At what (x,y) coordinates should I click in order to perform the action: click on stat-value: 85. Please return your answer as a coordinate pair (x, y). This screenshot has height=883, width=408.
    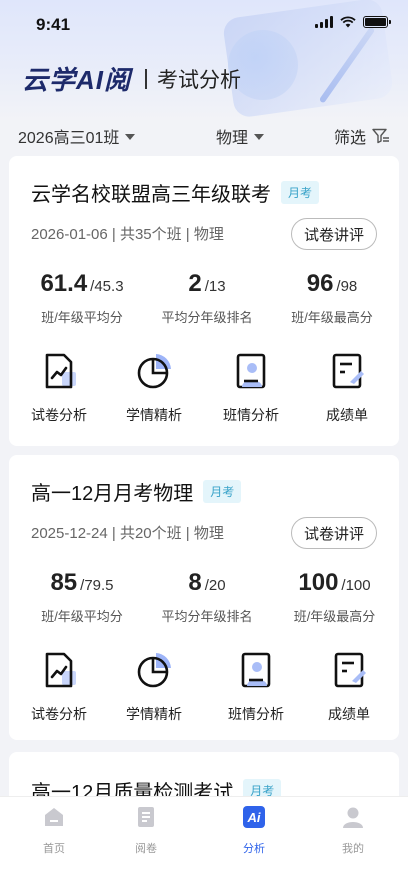
    Looking at the image, I should click on (64, 582).